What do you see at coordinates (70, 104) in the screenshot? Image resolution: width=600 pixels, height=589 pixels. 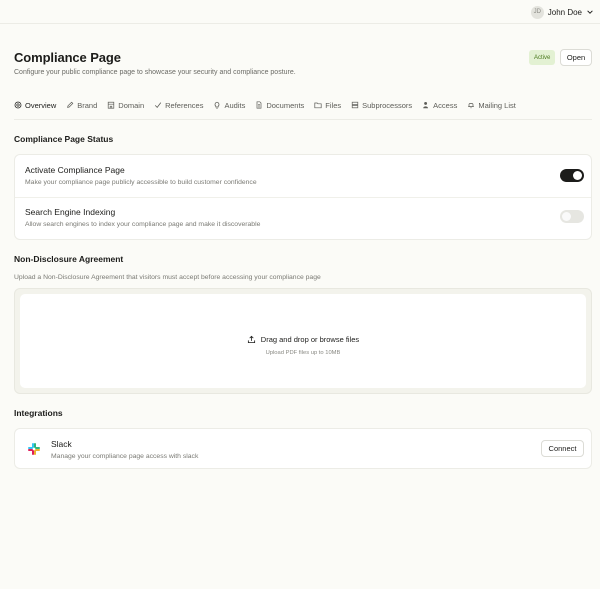 I see `pen-icon` at bounding box center [70, 104].